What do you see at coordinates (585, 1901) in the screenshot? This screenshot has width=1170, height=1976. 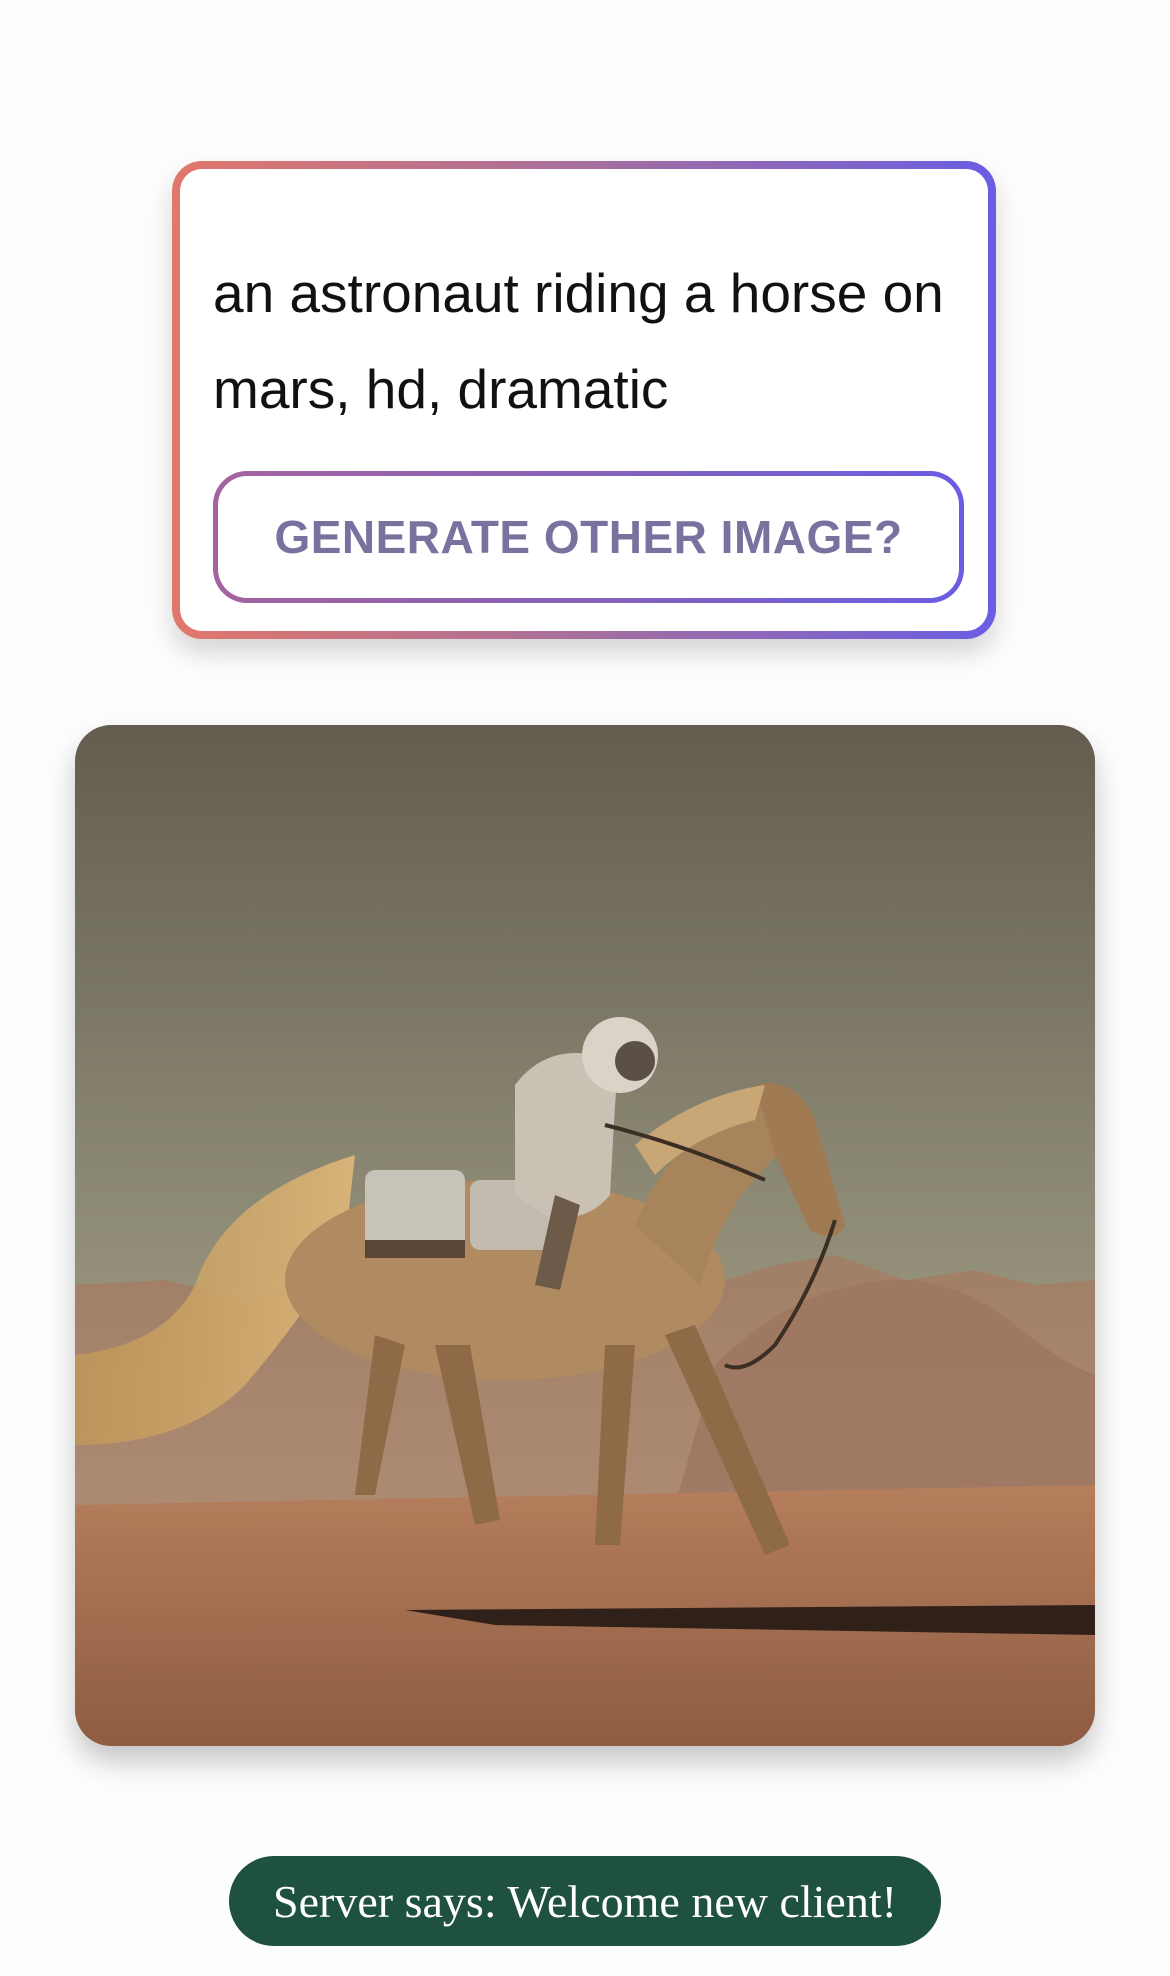 I see `server-message-badge: Server says: Welcome new client!` at bounding box center [585, 1901].